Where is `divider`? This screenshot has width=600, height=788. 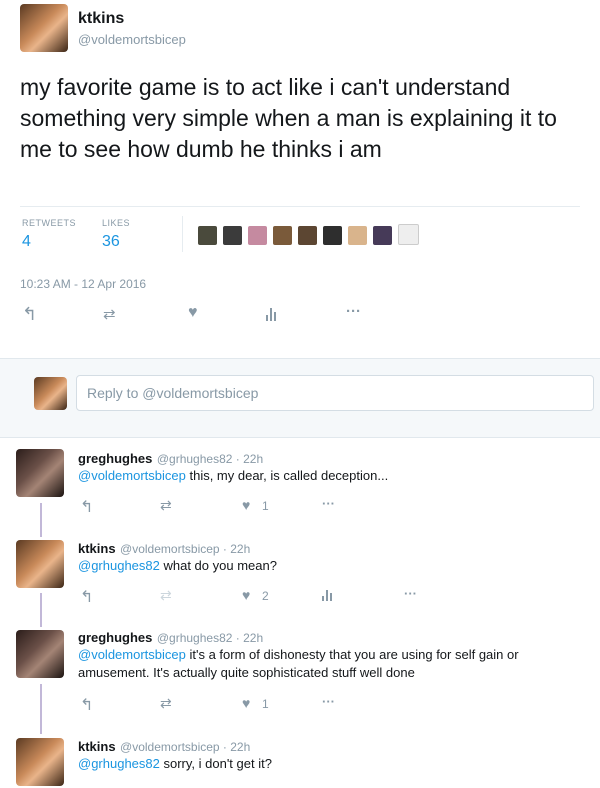 divider is located at coordinates (300, 206).